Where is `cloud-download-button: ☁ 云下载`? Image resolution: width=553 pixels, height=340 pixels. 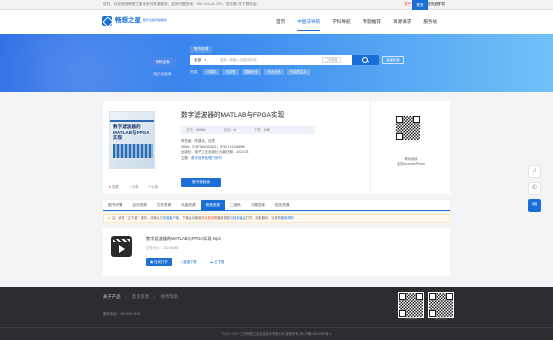 cloud-download-button: ☁ 云下载 is located at coordinates (217, 262).